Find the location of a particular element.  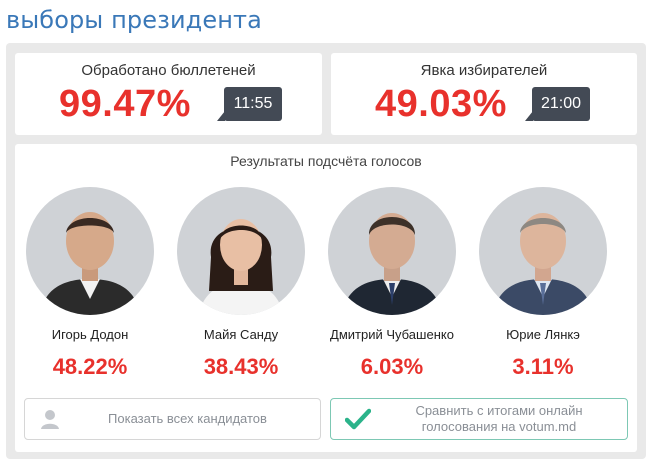

candidate-card: Игорь Додон 48.22% is located at coordinates (90, 283).